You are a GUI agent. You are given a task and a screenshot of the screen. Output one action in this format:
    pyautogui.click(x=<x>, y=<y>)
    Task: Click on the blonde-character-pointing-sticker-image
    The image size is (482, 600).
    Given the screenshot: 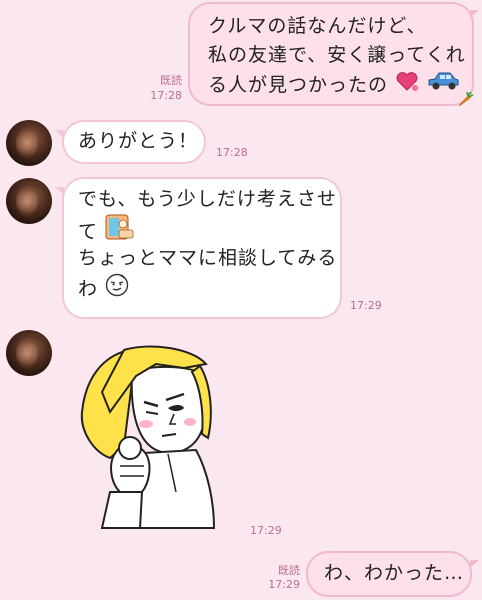 What is the action you would take?
    pyautogui.click(x=148, y=437)
    